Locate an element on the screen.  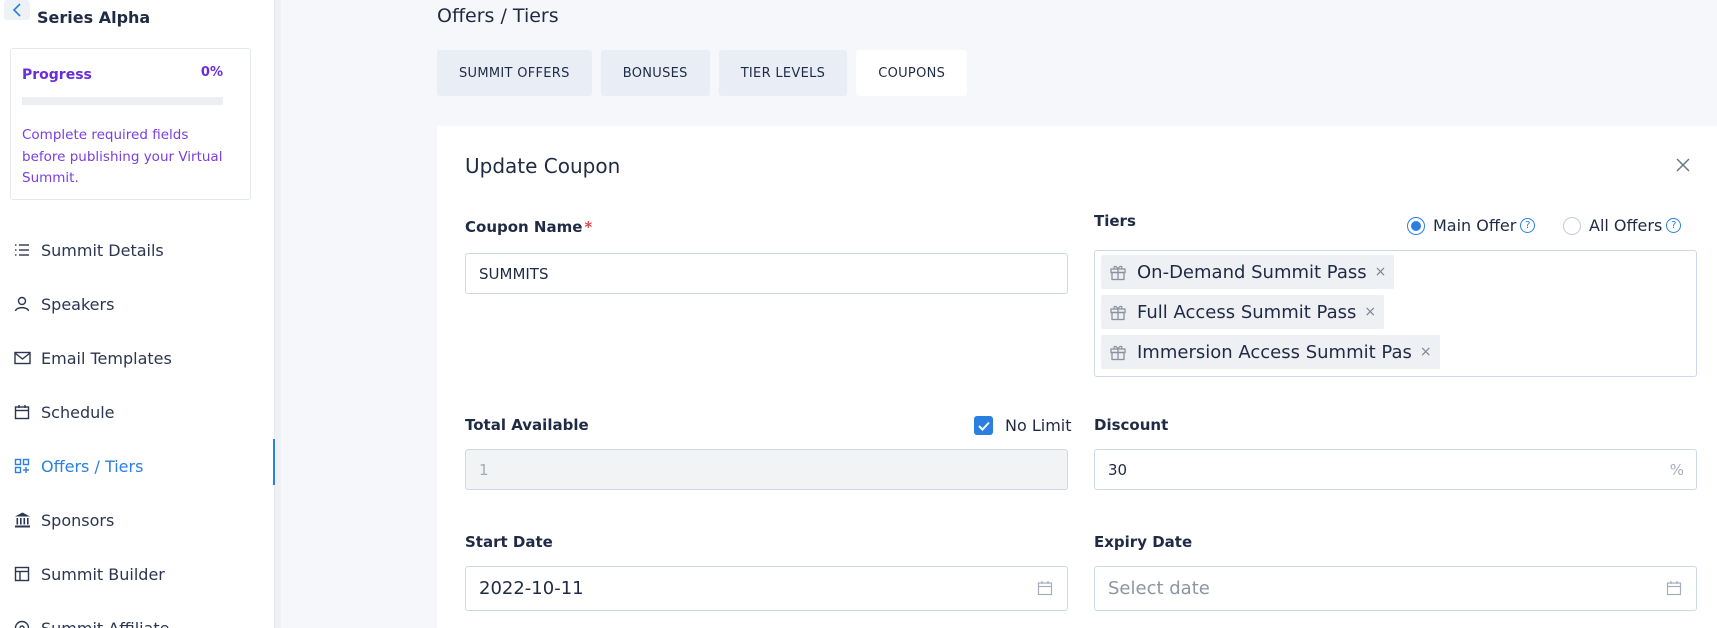
radio-all-offers: All Offers ? is located at coordinates (1622, 225).